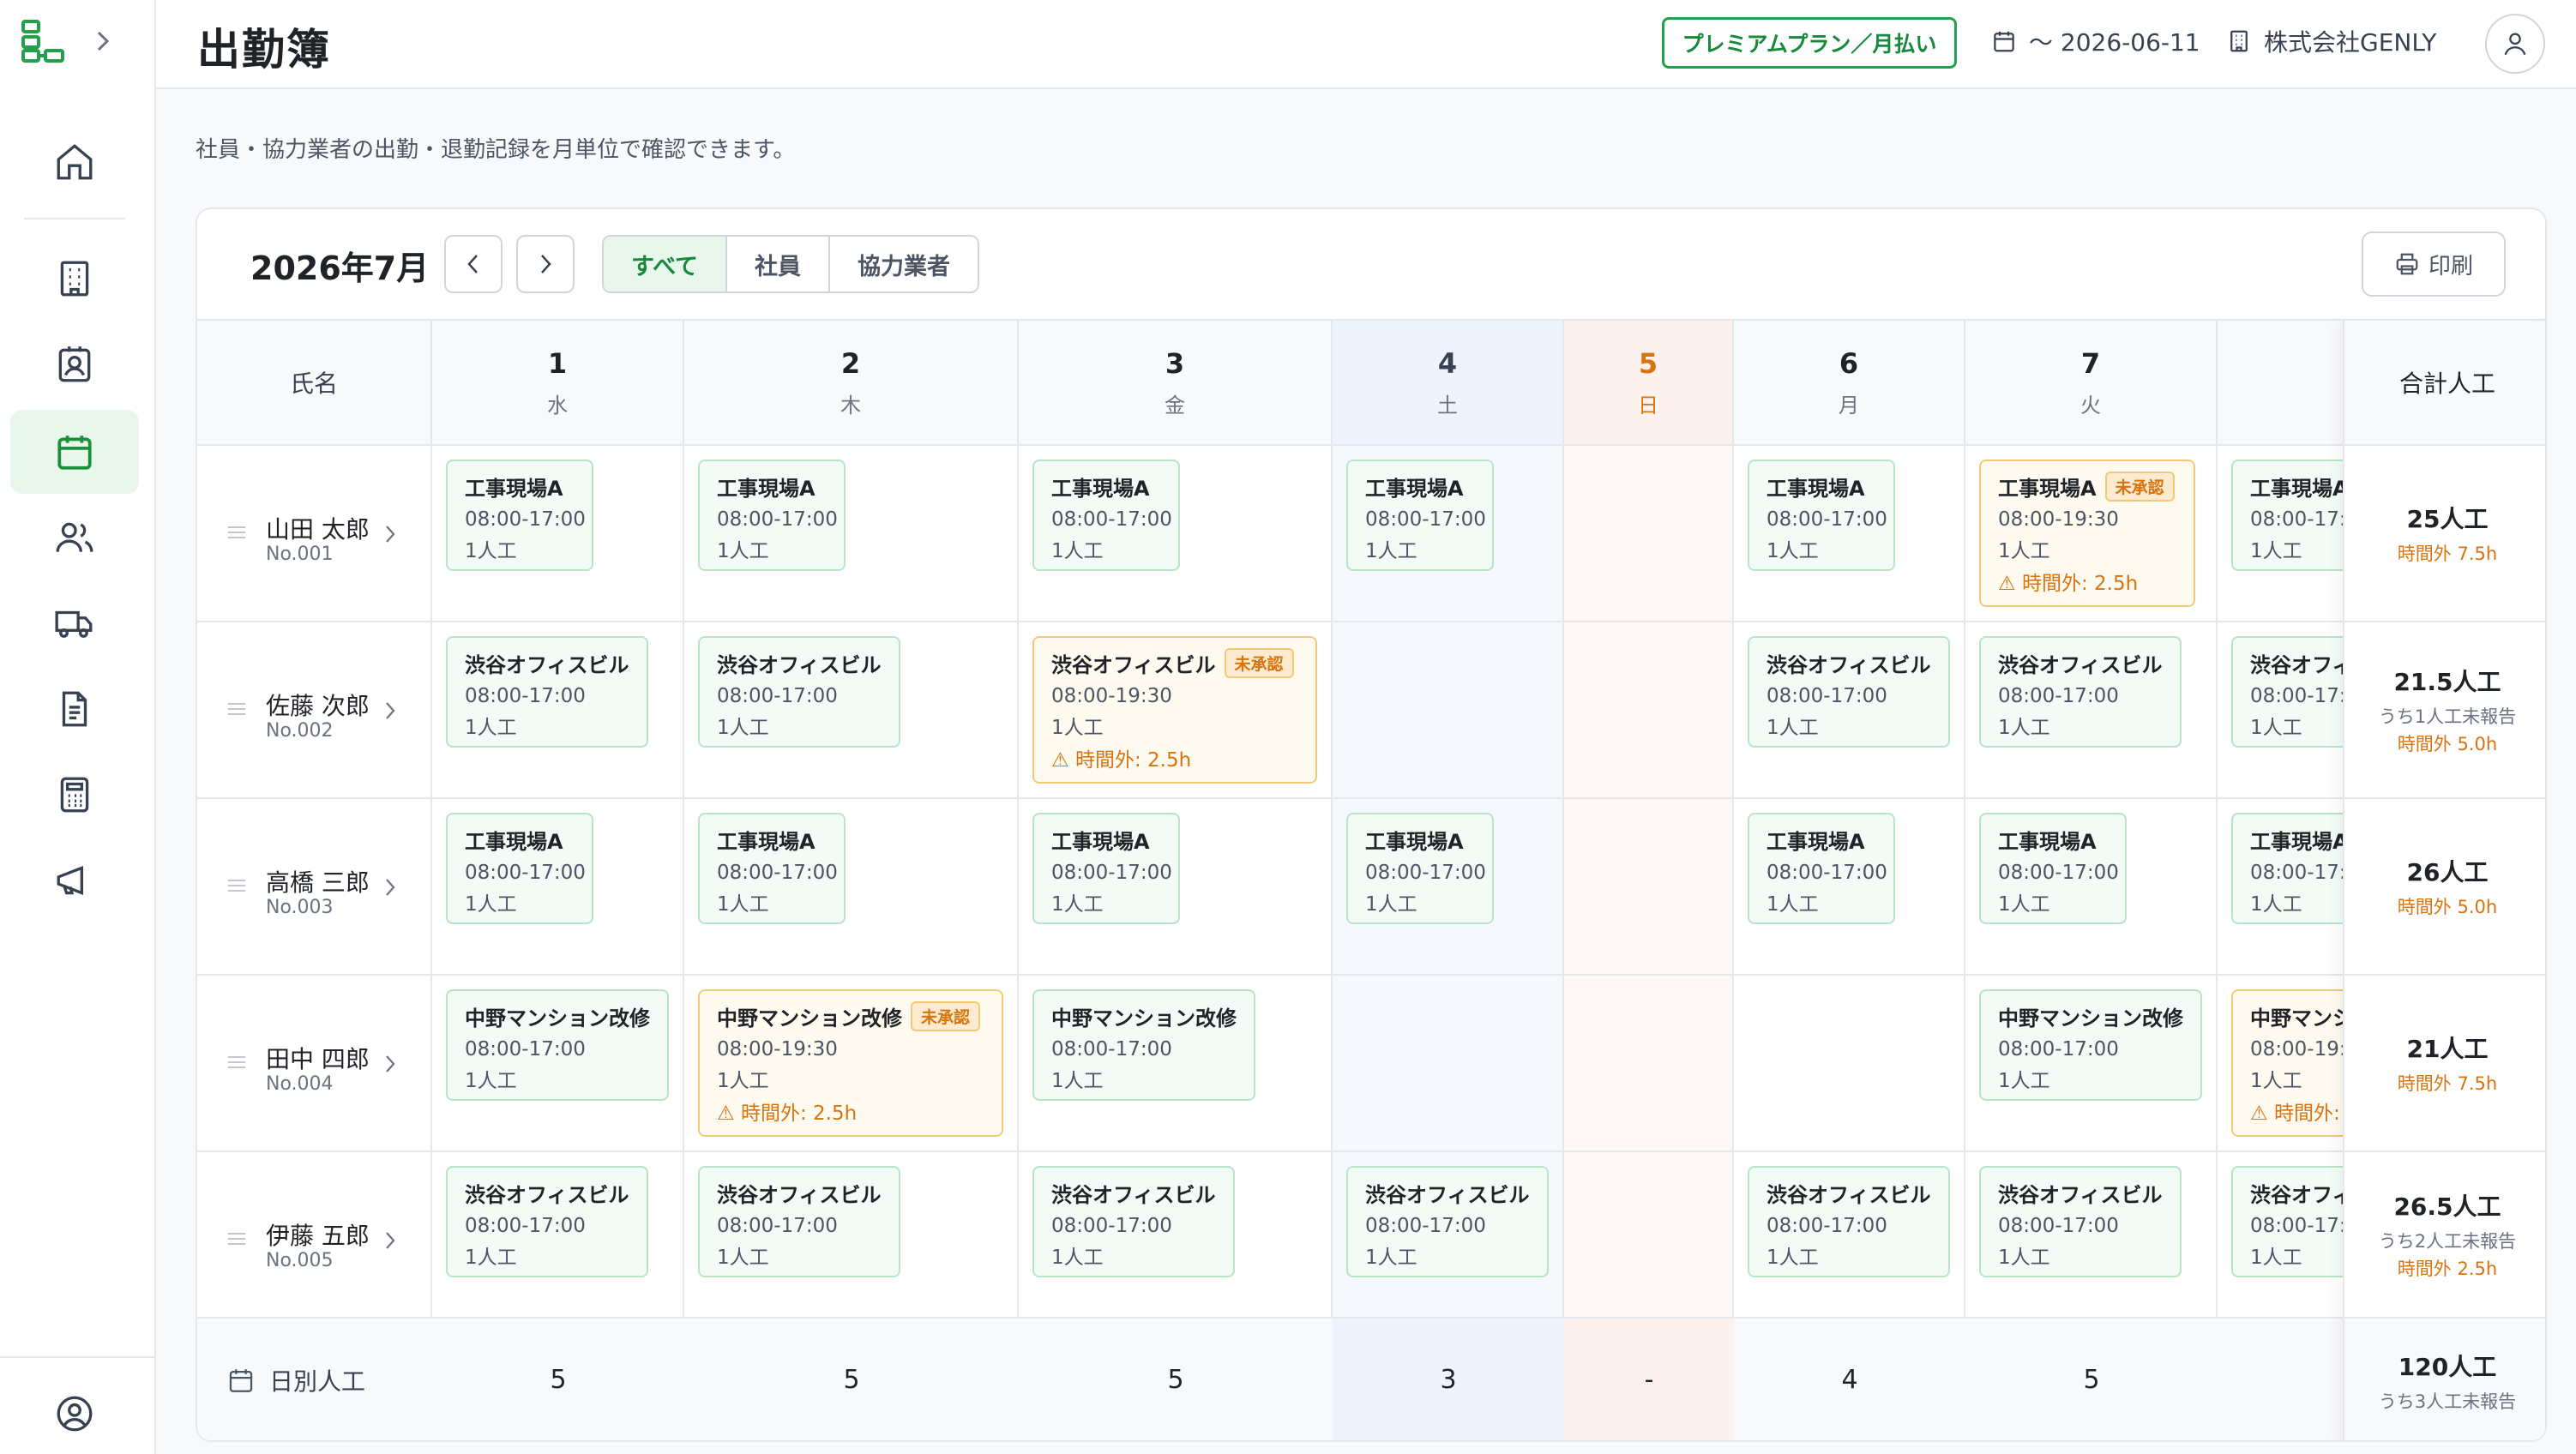 Image resolution: width=2576 pixels, height=1454 pixels. What do you see at coordinates (103, 41) in the screenshot?
I see `expand-chevron-icon` at bounding box center [103, 41].